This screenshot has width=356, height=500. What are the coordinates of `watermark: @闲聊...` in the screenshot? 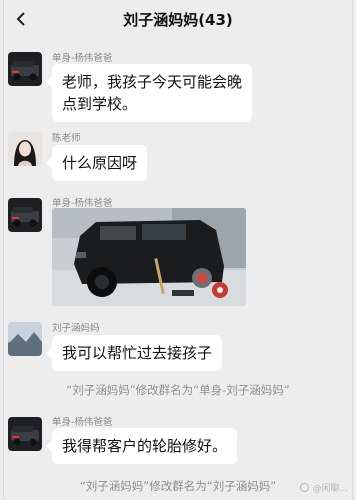 It's located at (324, 487).